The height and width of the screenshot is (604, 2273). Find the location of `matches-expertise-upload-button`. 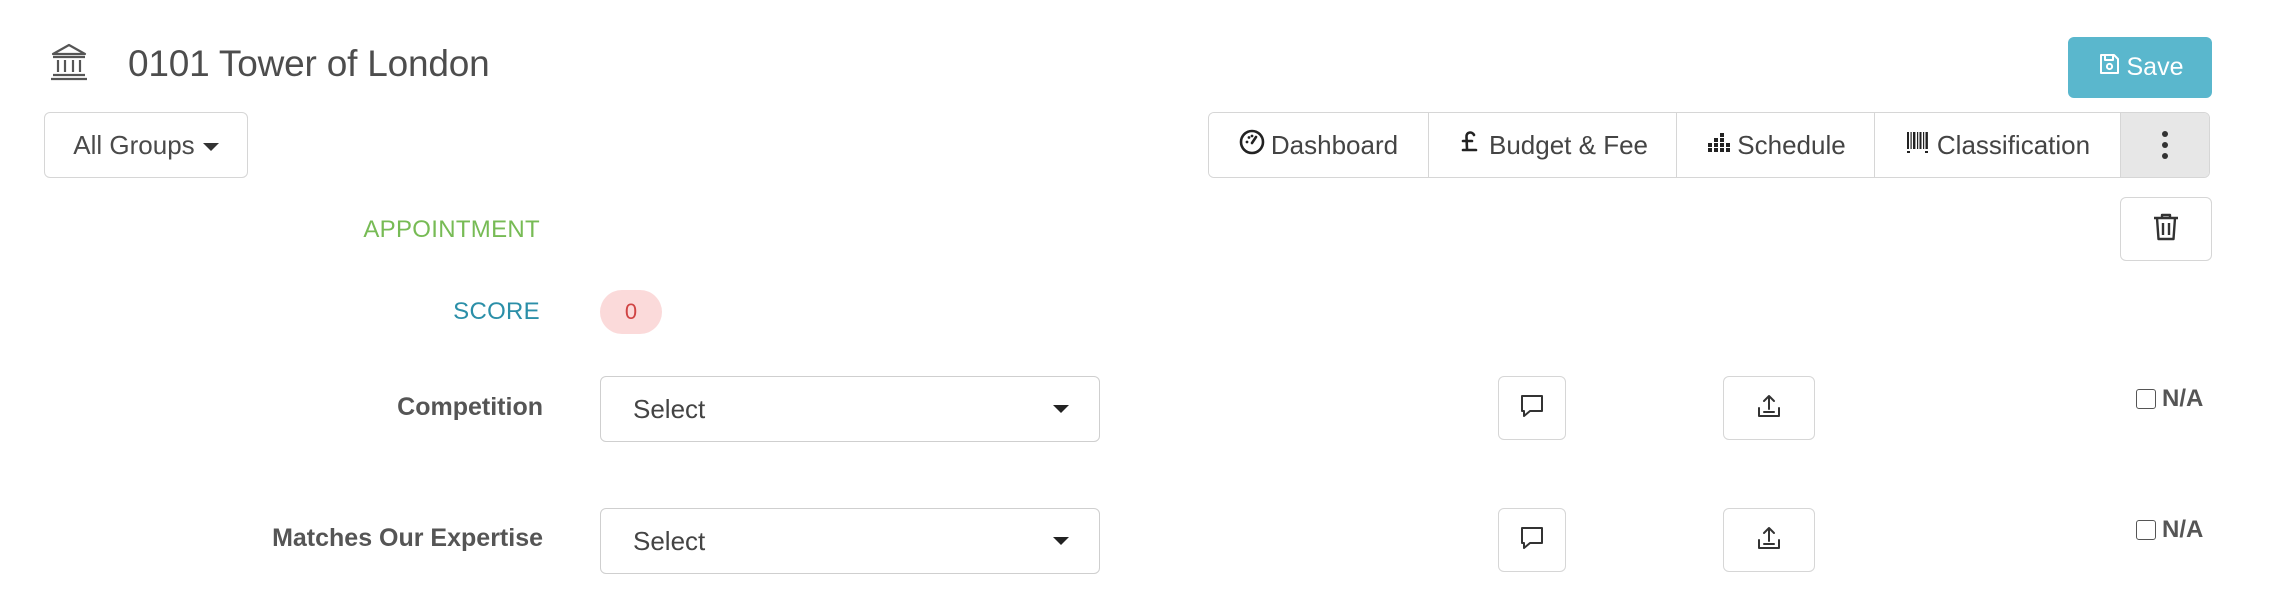

matches-expertise-upload-button is located at coordinates (1769, 540).